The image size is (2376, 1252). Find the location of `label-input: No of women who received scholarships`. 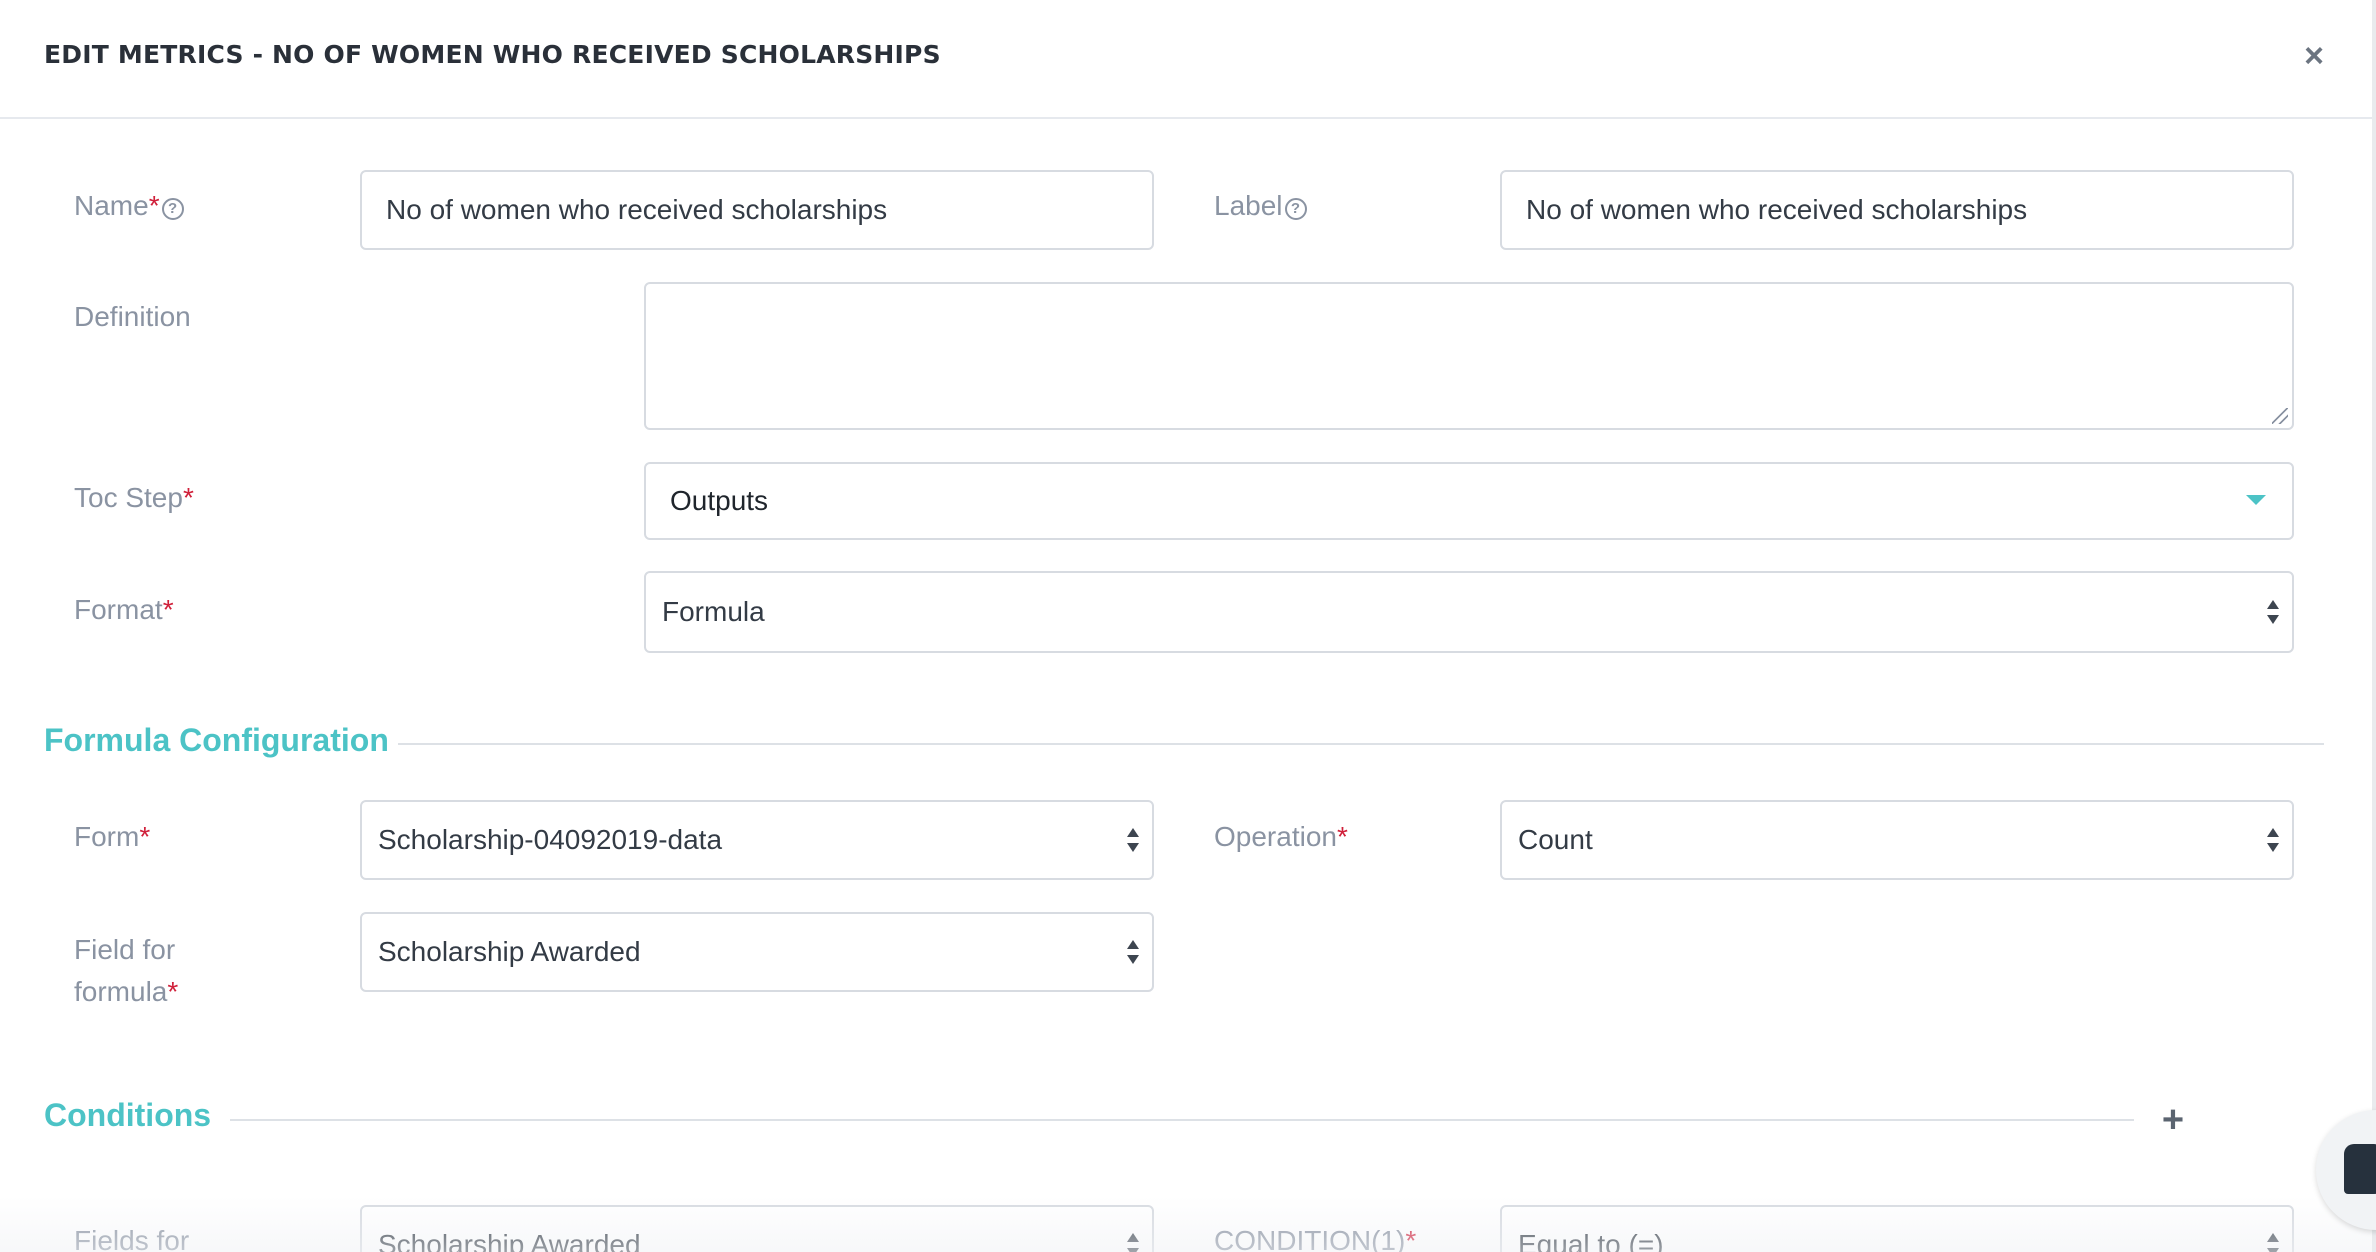

label-input: No of women who received scholarships is located at coordinates (1897, 210).